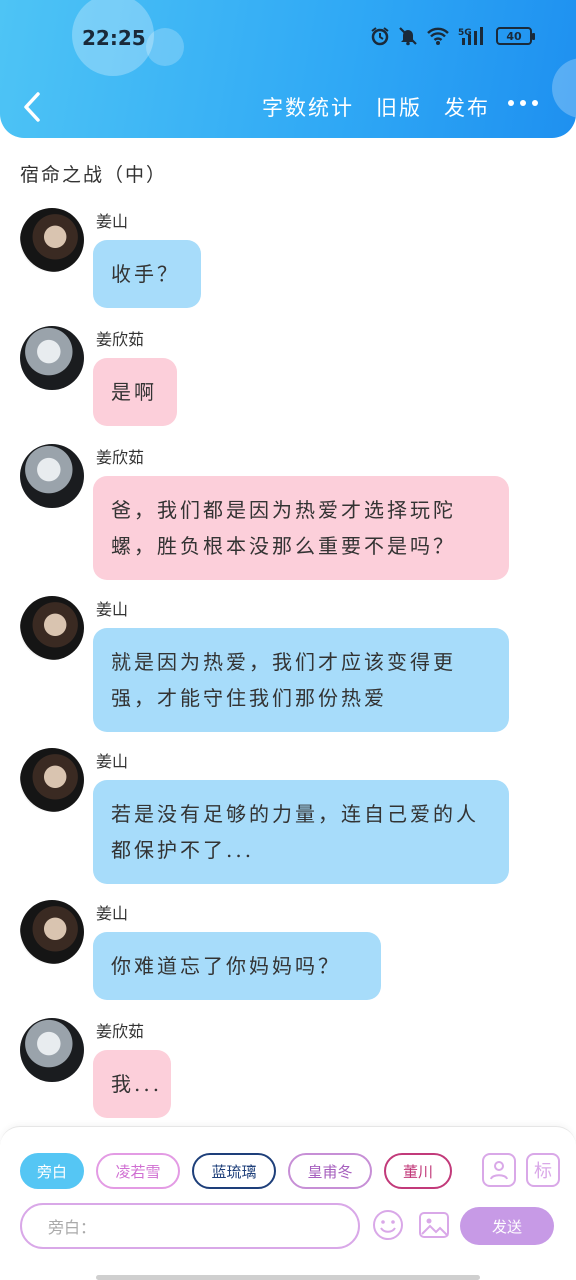 Image resolution: width=576 pixels, height=1280 pixels. I want to click on character-chip: 凌若雪, so click(138, 1171).